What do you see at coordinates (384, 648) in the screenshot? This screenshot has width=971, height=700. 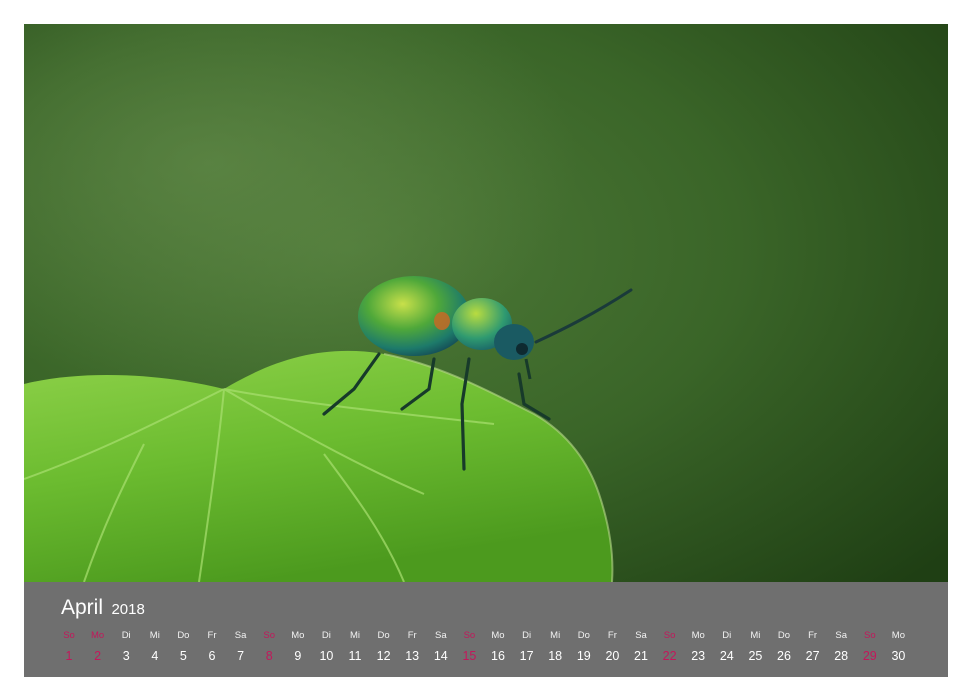 I see `calendar-day: Do 12` at bounding box center [384, 648].